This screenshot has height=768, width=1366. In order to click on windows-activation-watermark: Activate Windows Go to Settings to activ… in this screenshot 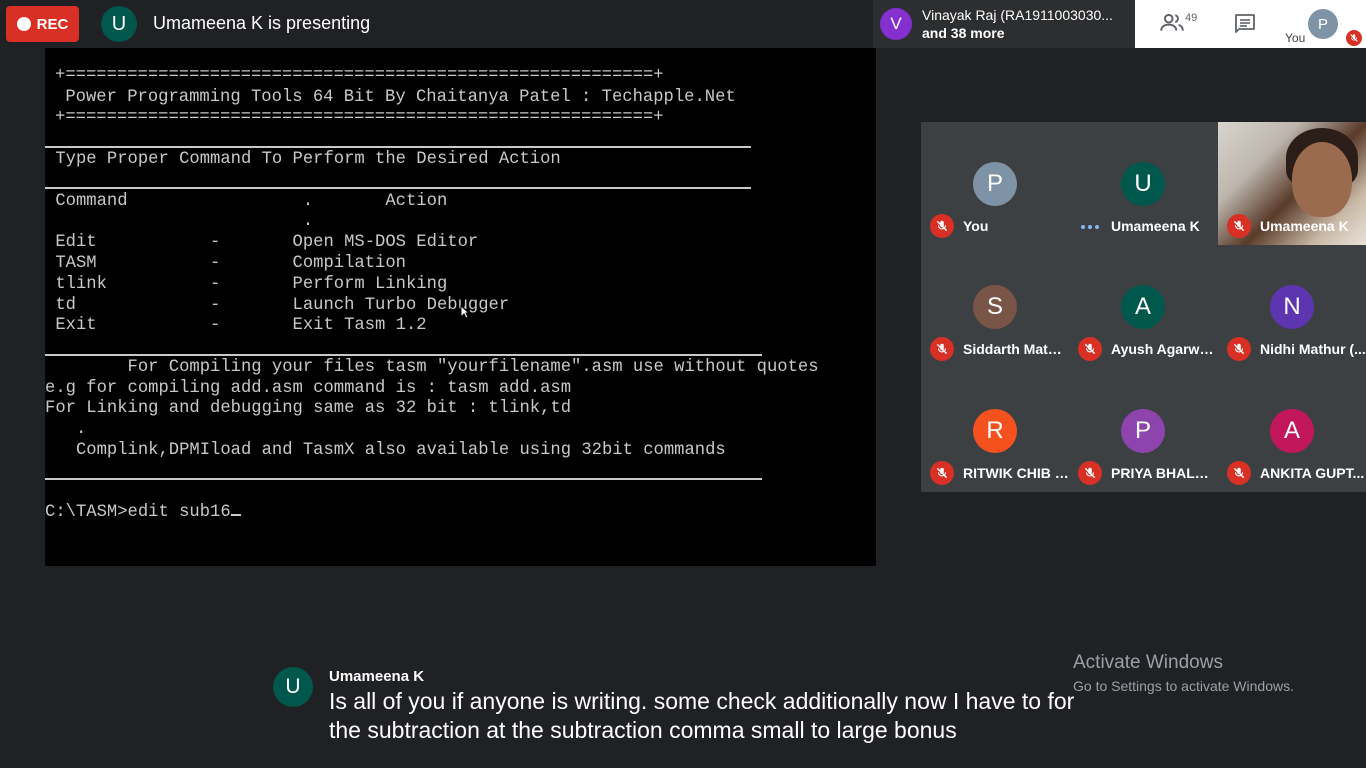, I will do `click(1183, 673)`.